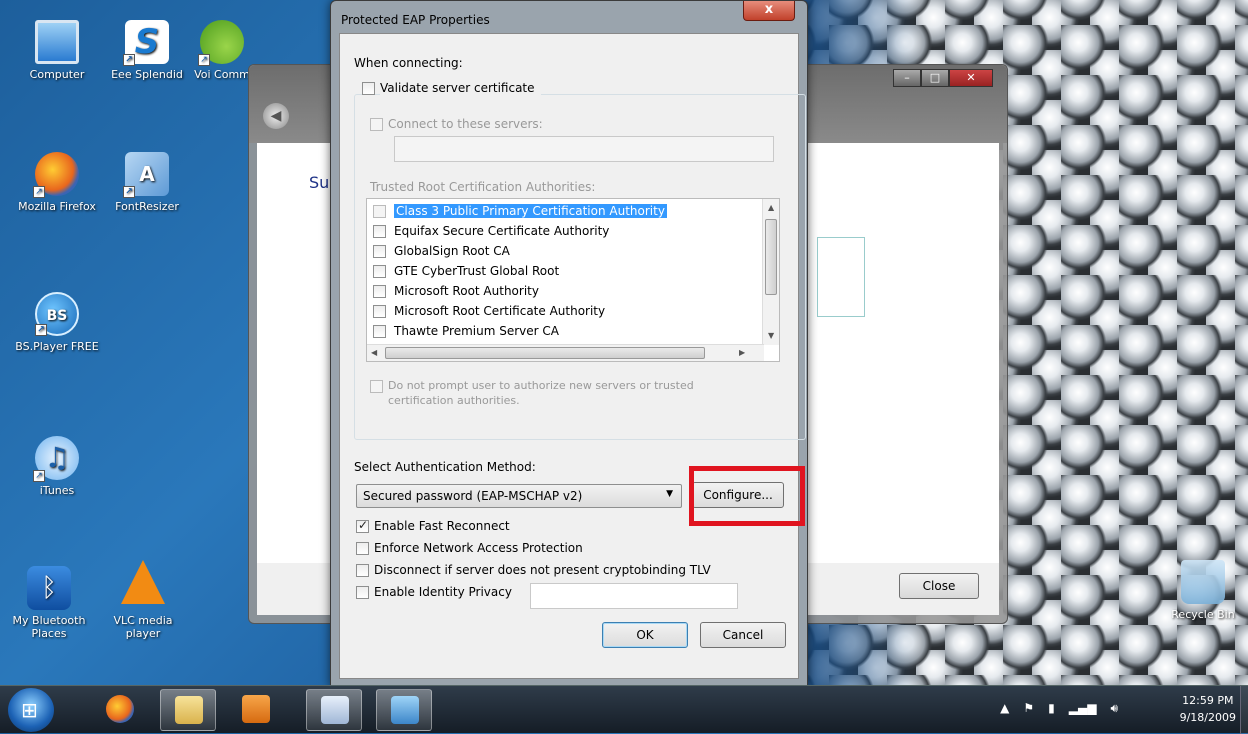  I want to click on voip-icon: ↗, so click(221, 43).